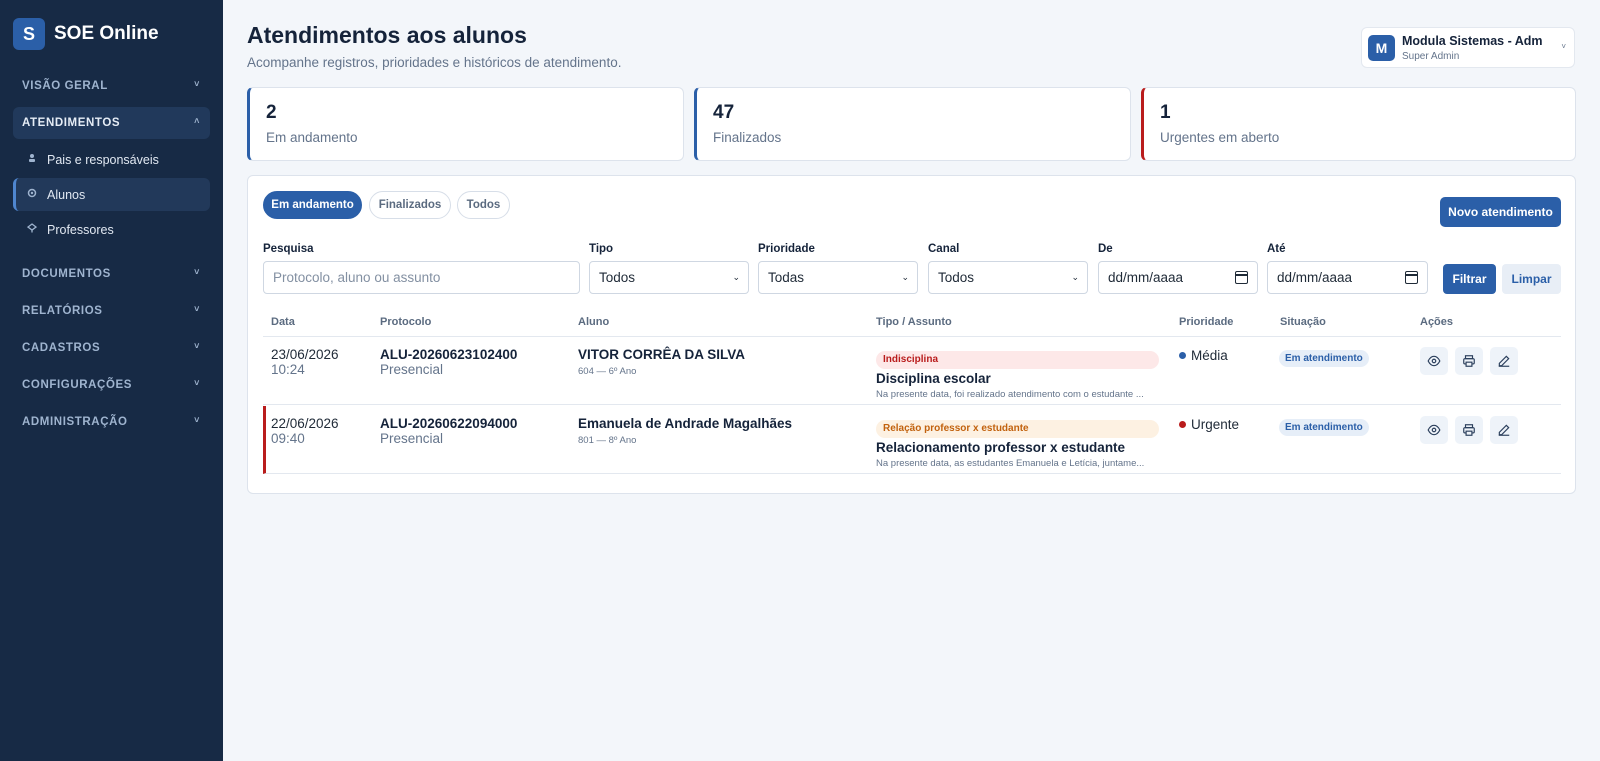  I want to click on prioridade-label: Prioridade, so click(786, 249).